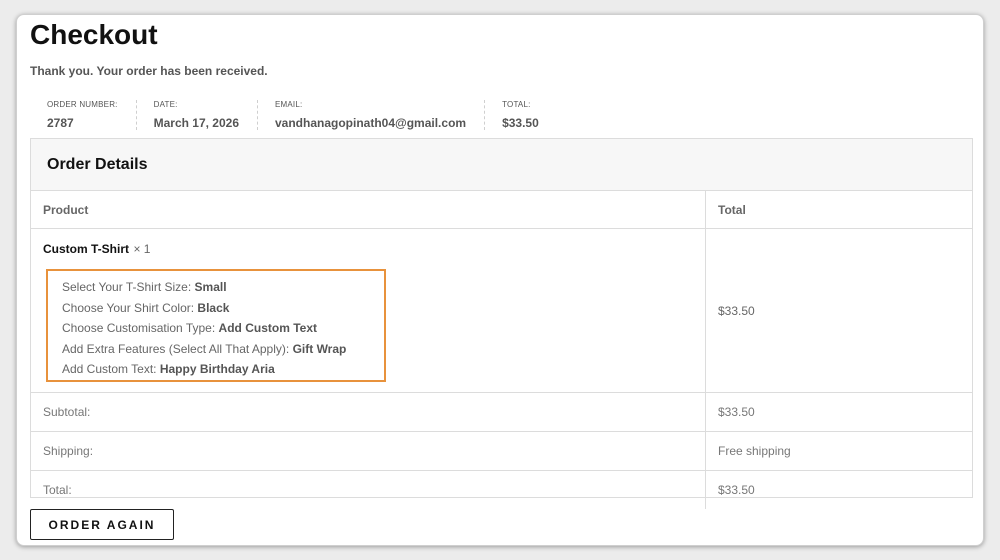 The height and width of the screenshot is (560, 1000). What do you see at coordinates (83, 115) in the screenshot?
I see `order-number: ORDER NUMBER: 2787` at bounding box center [83, 115].